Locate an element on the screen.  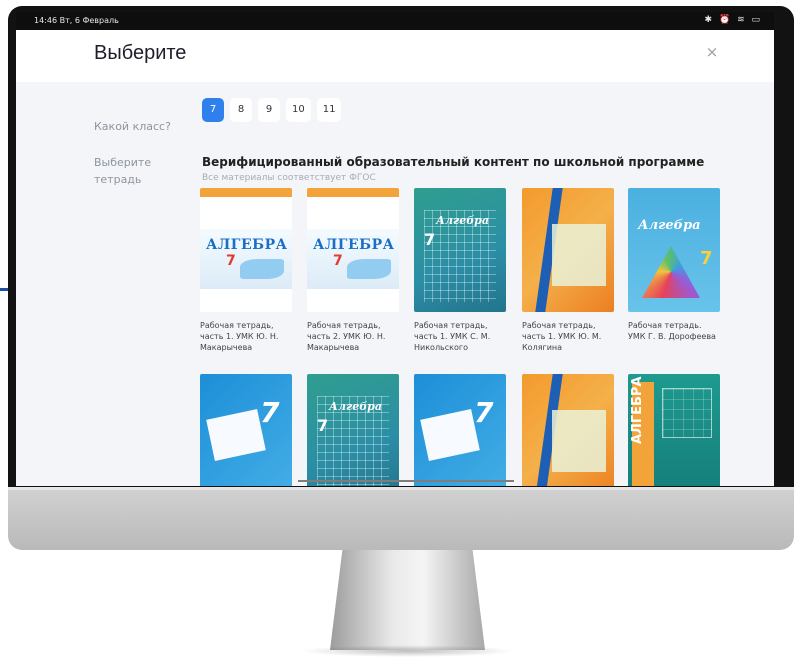
grade-option-9: 9 is located at coordinates (269, 110).